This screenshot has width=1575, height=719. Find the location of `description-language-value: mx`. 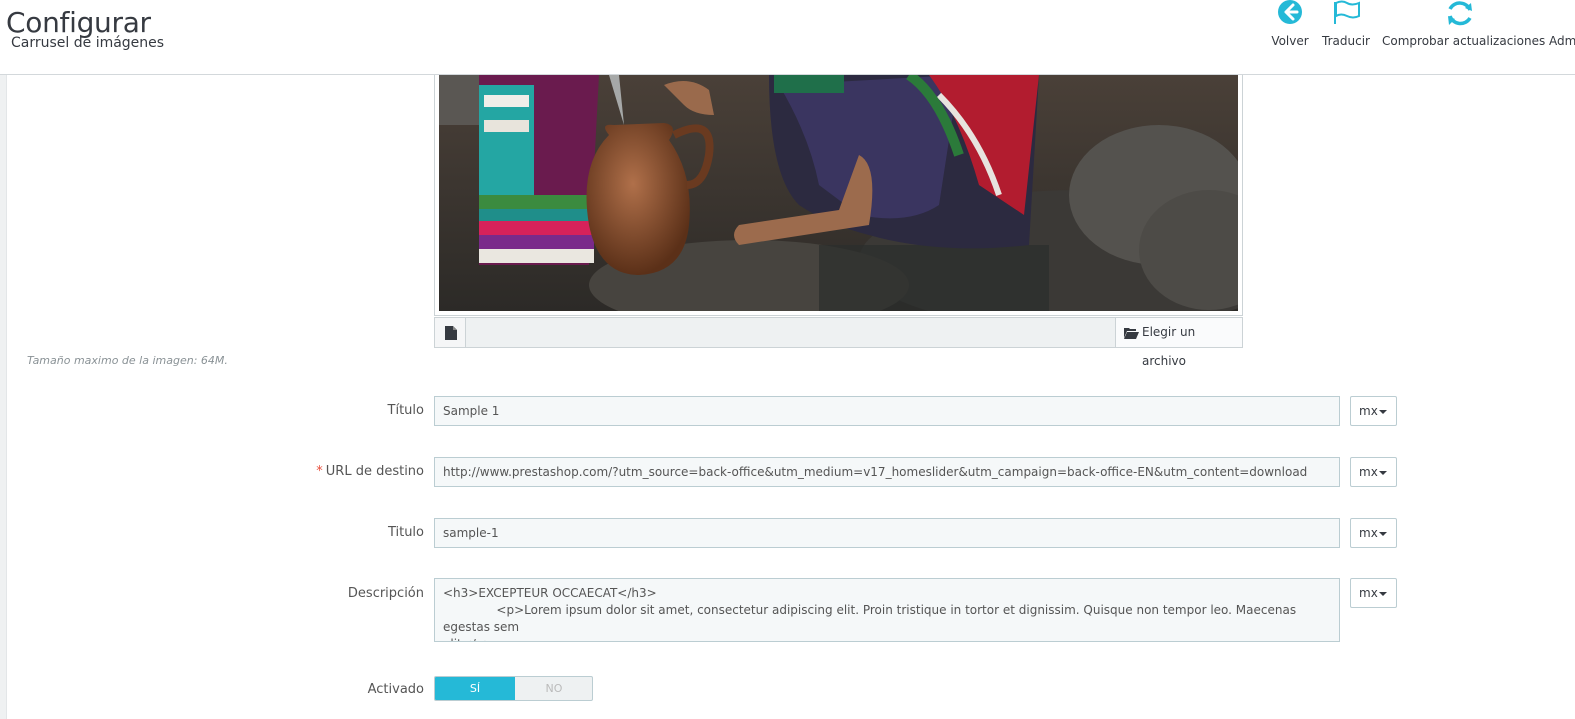

description-language-value: mx is located at coordinates (1368, 593).